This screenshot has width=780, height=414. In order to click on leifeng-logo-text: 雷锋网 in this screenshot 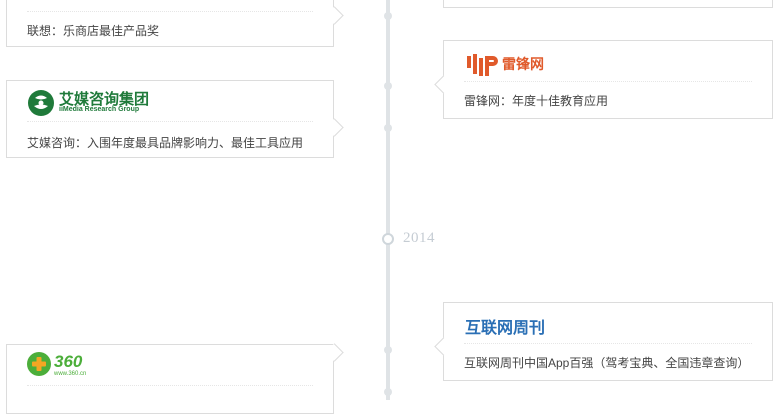, I will do `click(523, 64)`.